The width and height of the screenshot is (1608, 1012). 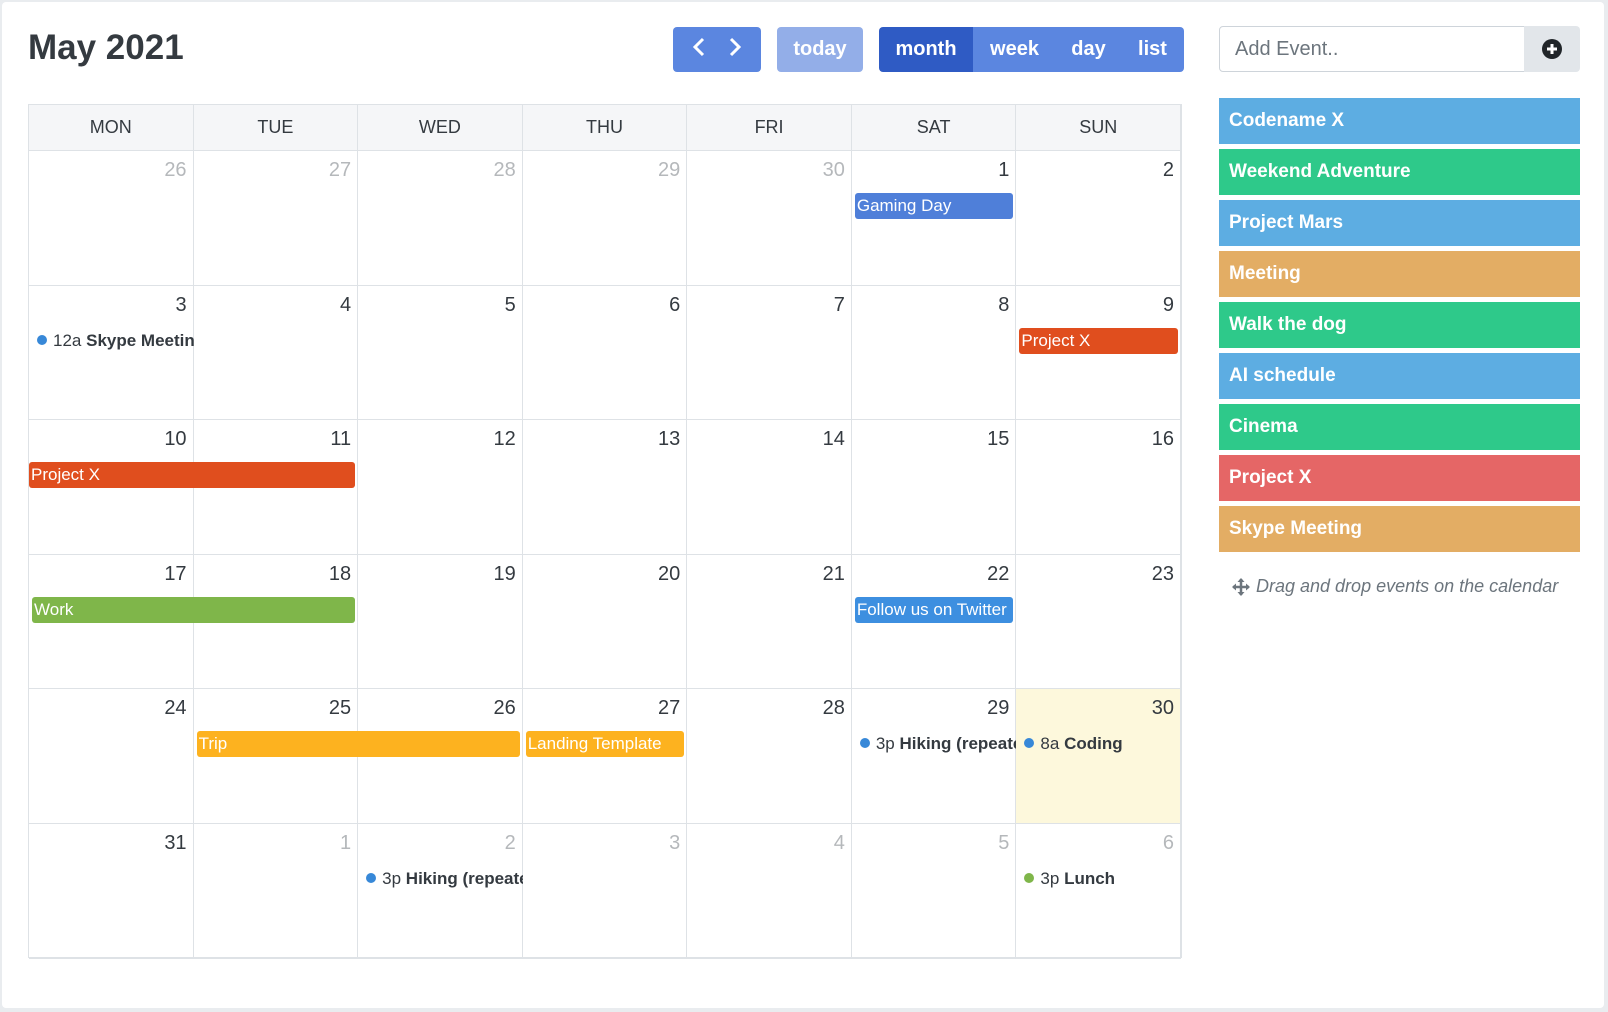 I want to click on day-cell: 23, so click(x=1098, y=622).